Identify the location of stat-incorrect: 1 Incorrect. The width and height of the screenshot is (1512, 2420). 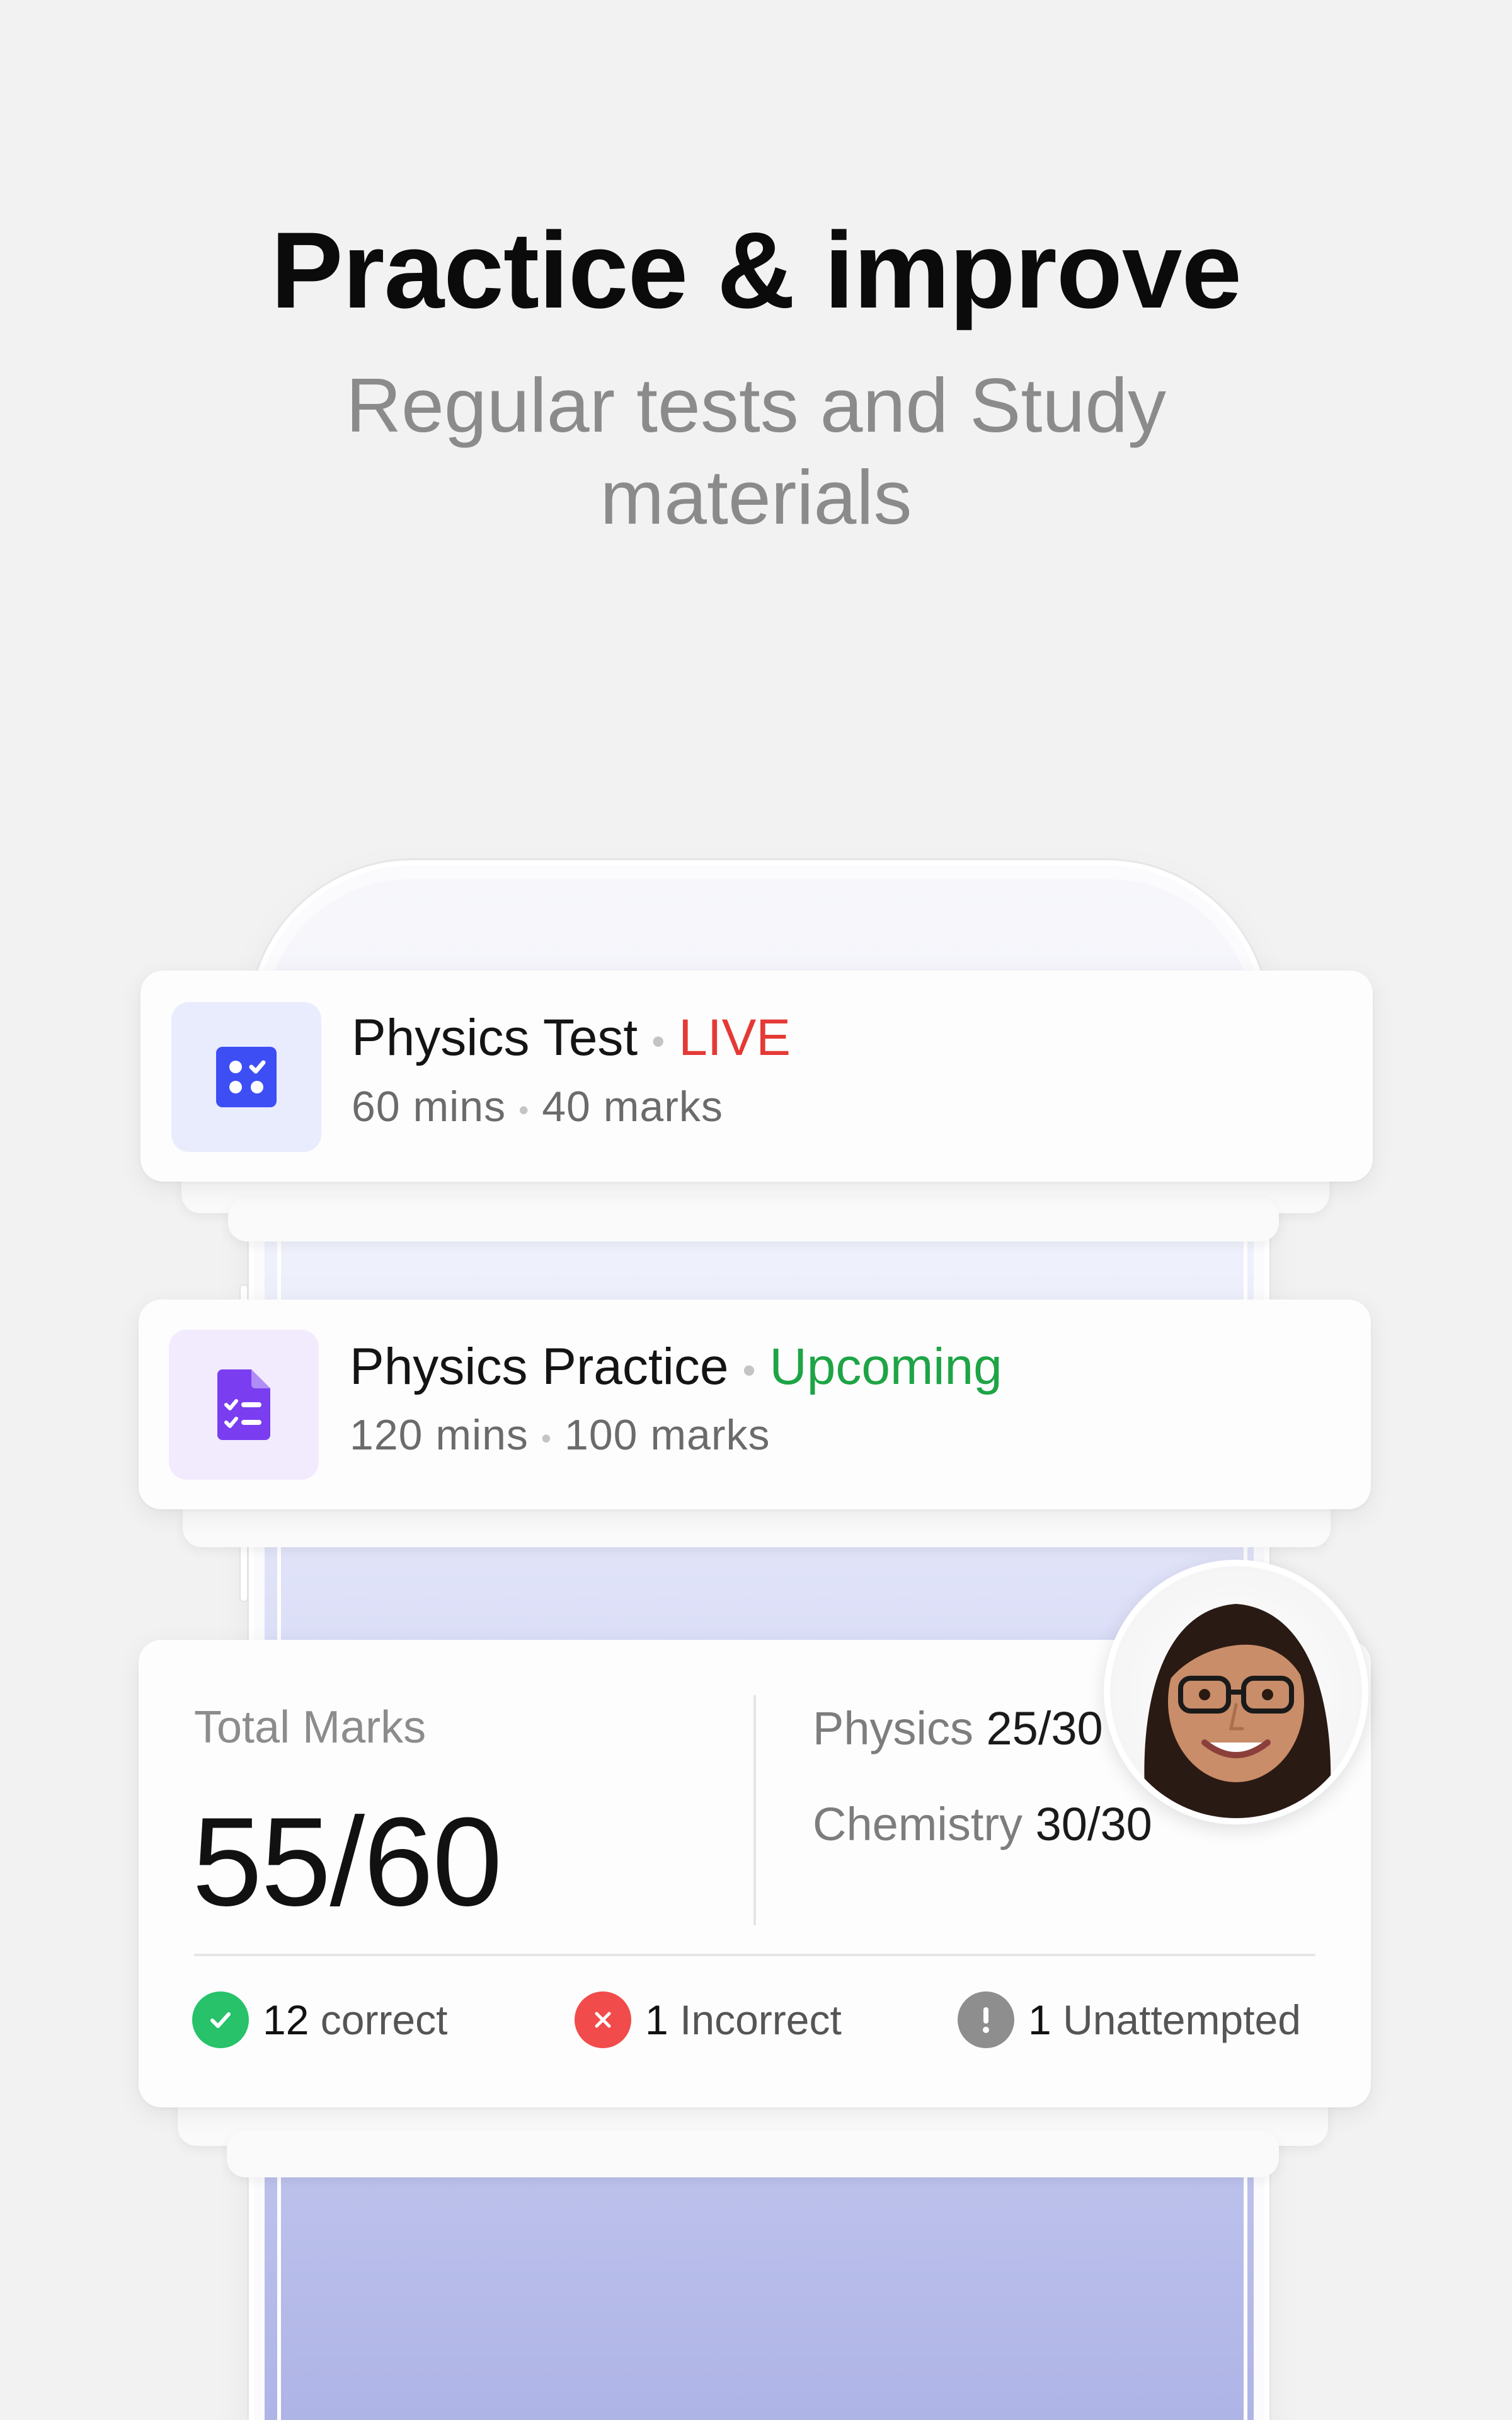
(708, 2019).